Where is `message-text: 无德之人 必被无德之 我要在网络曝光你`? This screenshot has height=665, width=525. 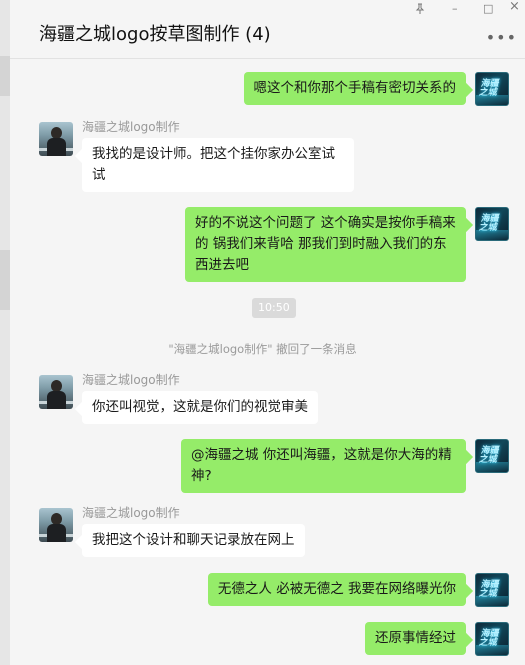 message-text: 无德之人 必被无德之 我要在网络曝光你 is located at coordinates (336, 589).